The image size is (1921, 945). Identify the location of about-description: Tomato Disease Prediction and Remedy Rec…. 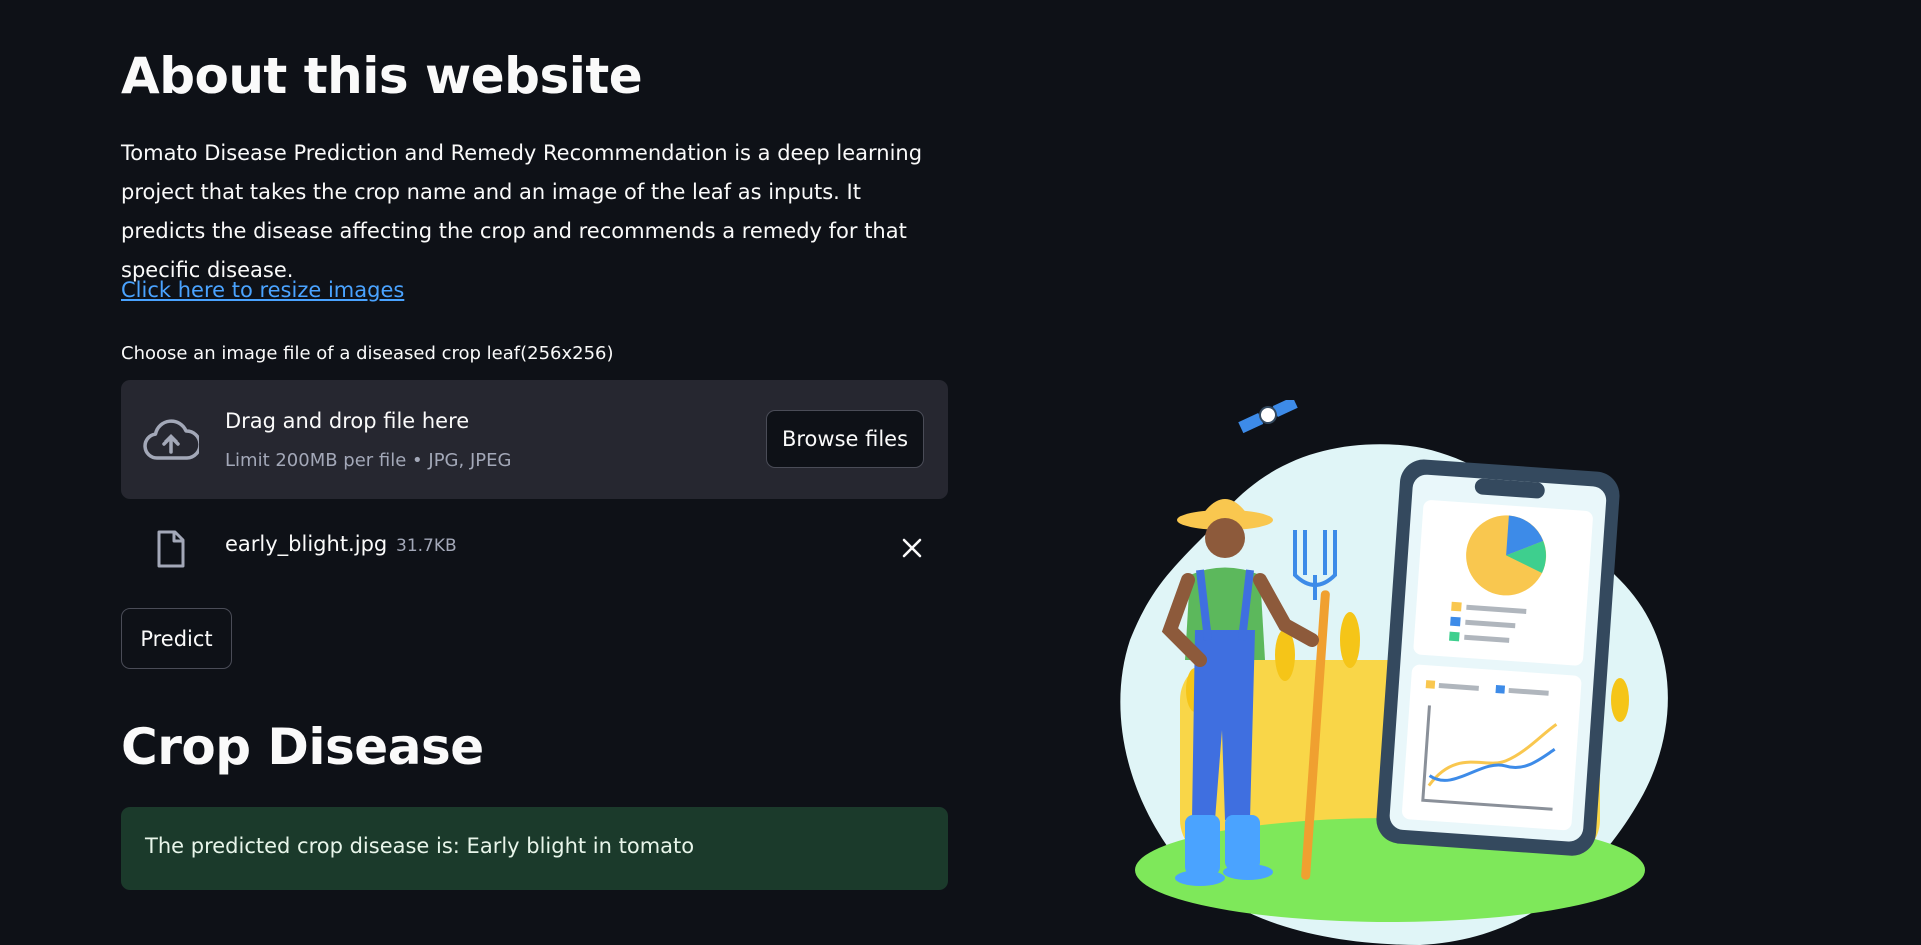
(522, 211).